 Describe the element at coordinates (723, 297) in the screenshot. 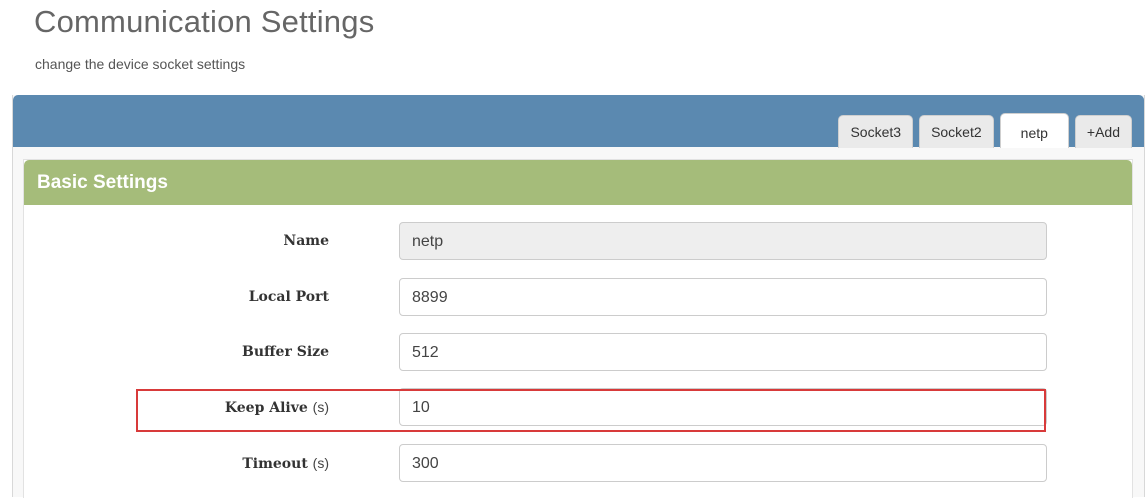

I see `local-port-field: 8899` at that location.